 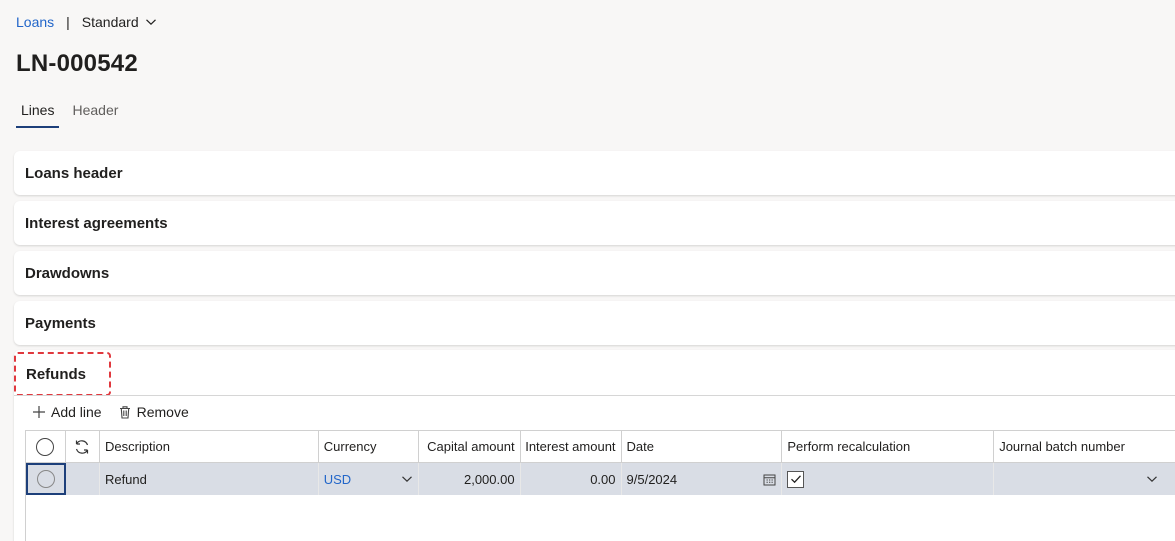 What do you see at coordinates (110, 412) in the screenshot?
I see `refunds-toolbar: Add line Remove` at bounding box center [110, 412].